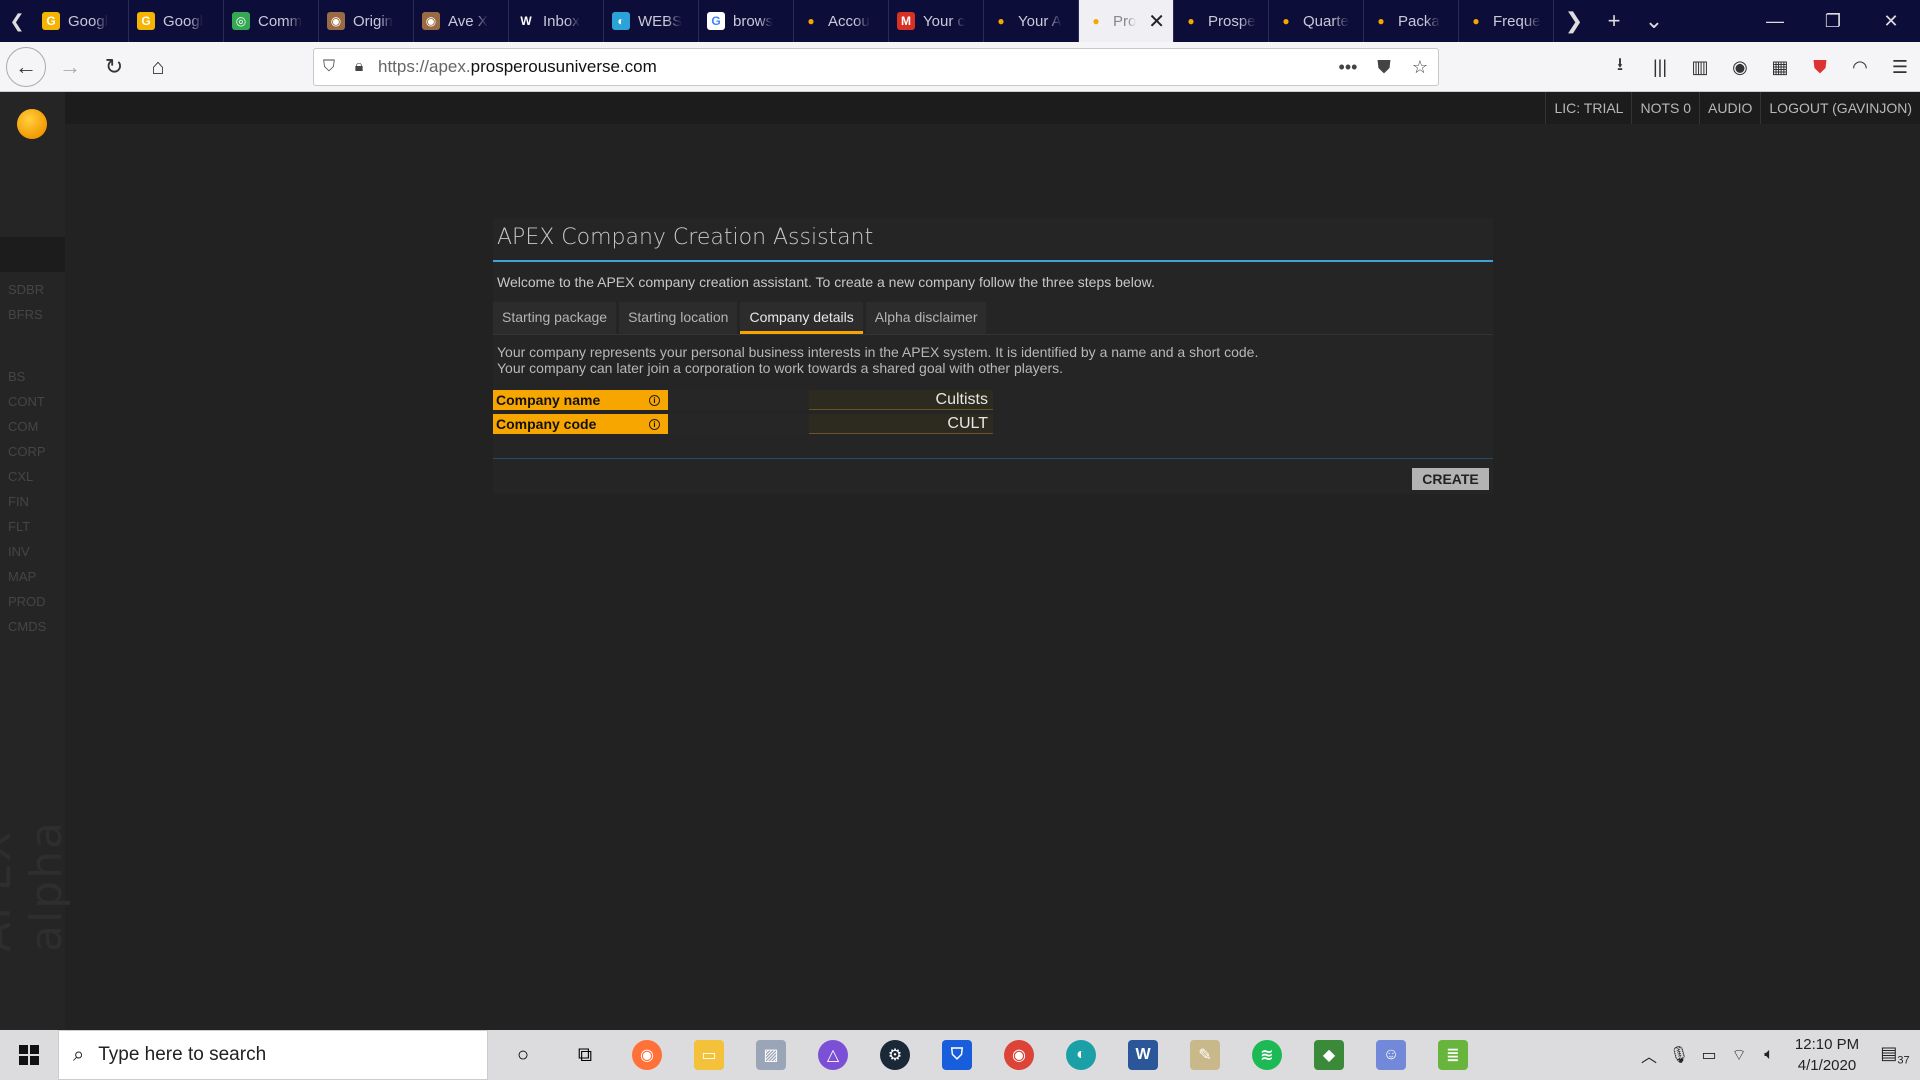 The width and height of the screenshot is (1920, 1080). Describe the element at coordinates (1700, 67) in the screenshot. I see `sidebar-toggle-icon: ▥` at that location.